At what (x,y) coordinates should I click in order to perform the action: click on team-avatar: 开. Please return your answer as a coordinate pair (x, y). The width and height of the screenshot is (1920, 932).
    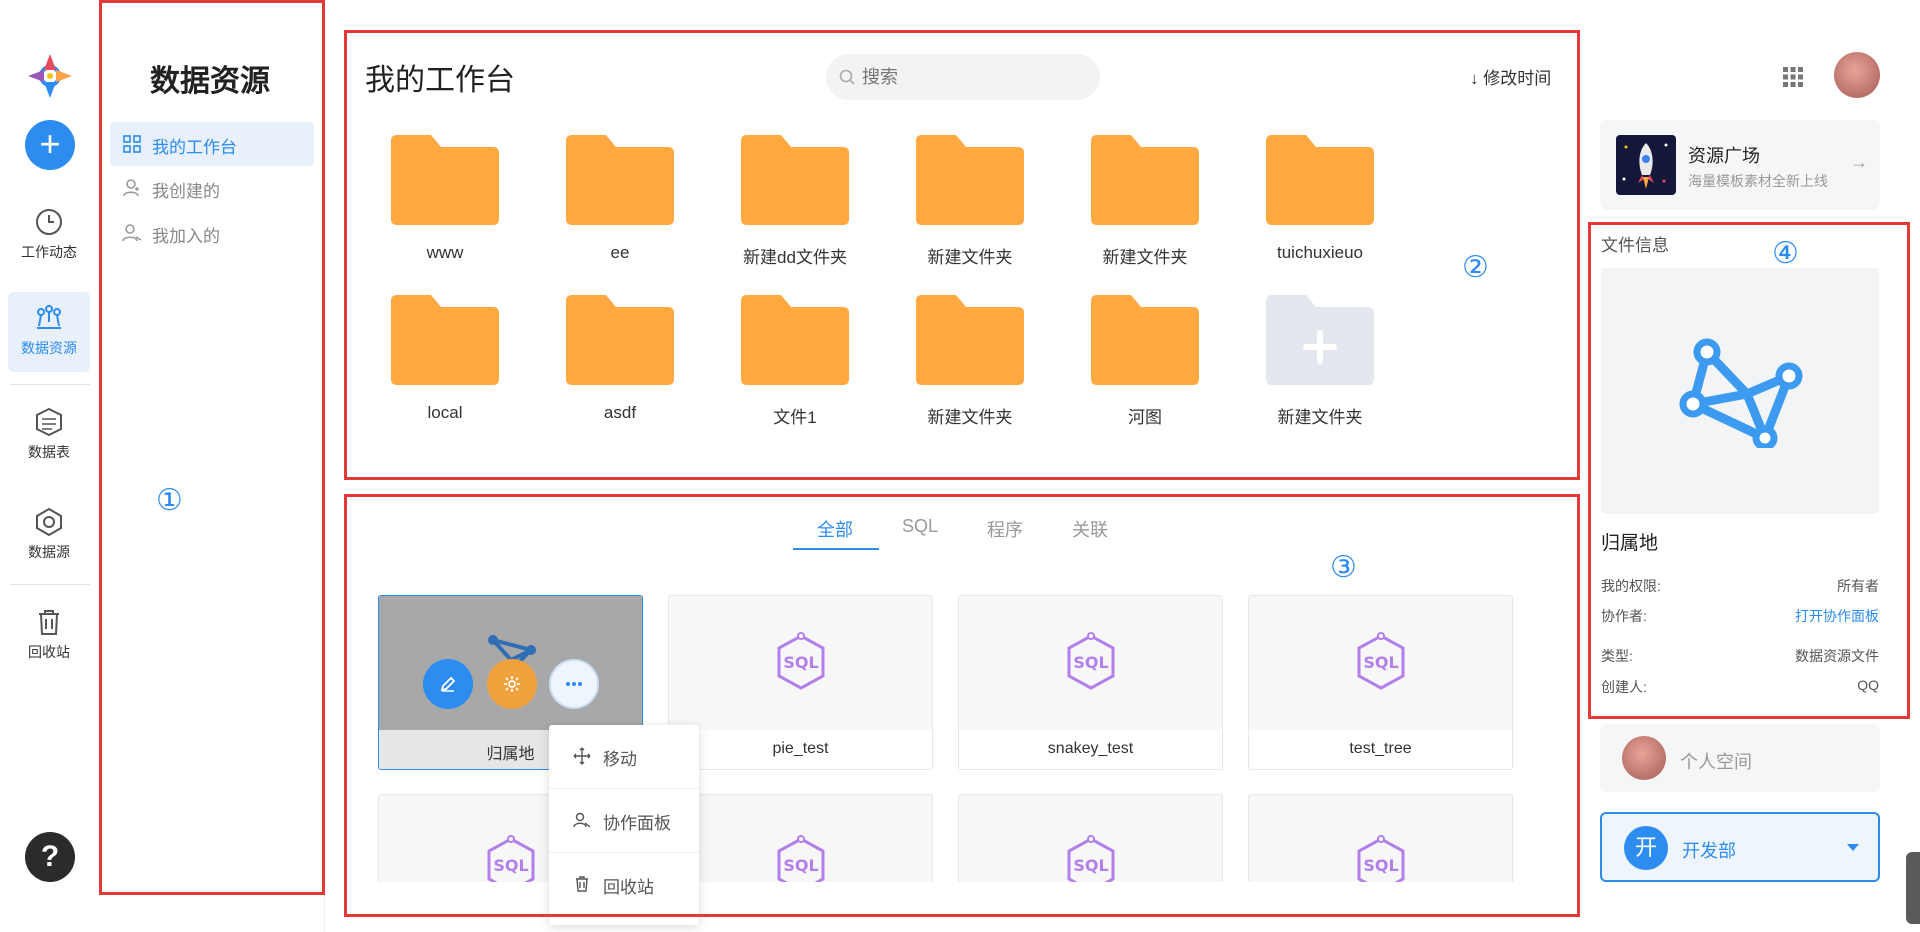
    Looking at the image, I should click on (1646, 848).